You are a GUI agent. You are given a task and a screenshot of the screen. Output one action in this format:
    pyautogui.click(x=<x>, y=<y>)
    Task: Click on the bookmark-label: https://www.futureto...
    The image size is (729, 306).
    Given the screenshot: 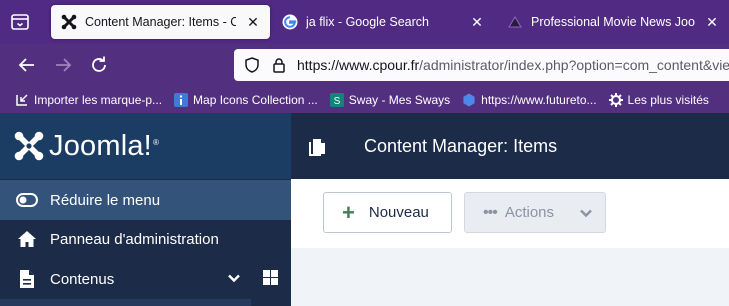 What is the action you would take?
    pyautogui.click(x=539, y=99)
    